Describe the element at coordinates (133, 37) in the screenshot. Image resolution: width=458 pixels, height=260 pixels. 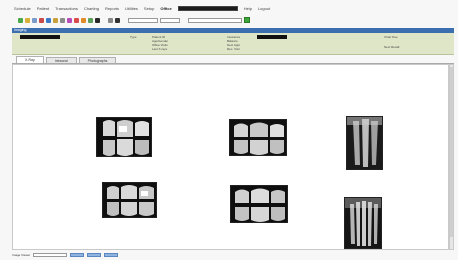
I see `info-label-type: Type` at that location.